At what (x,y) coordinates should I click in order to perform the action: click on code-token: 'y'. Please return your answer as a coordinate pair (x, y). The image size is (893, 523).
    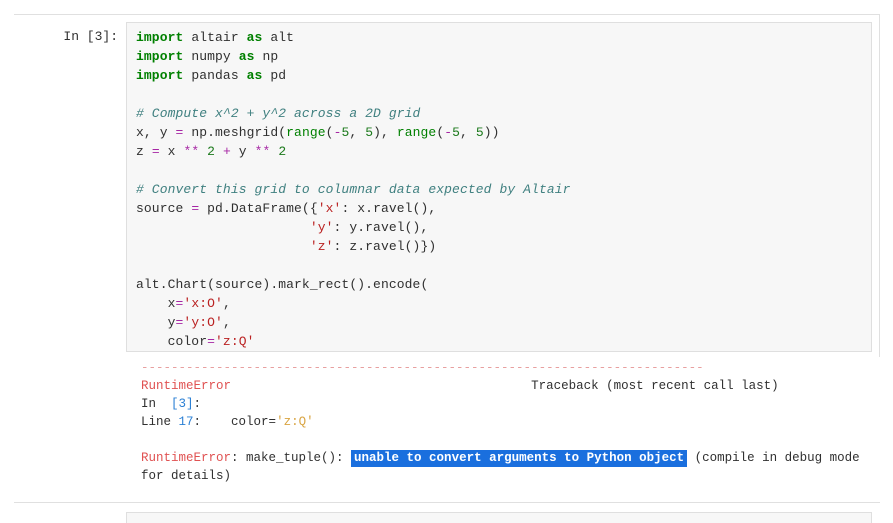
    Looking at the image, I should click on (321, 227).